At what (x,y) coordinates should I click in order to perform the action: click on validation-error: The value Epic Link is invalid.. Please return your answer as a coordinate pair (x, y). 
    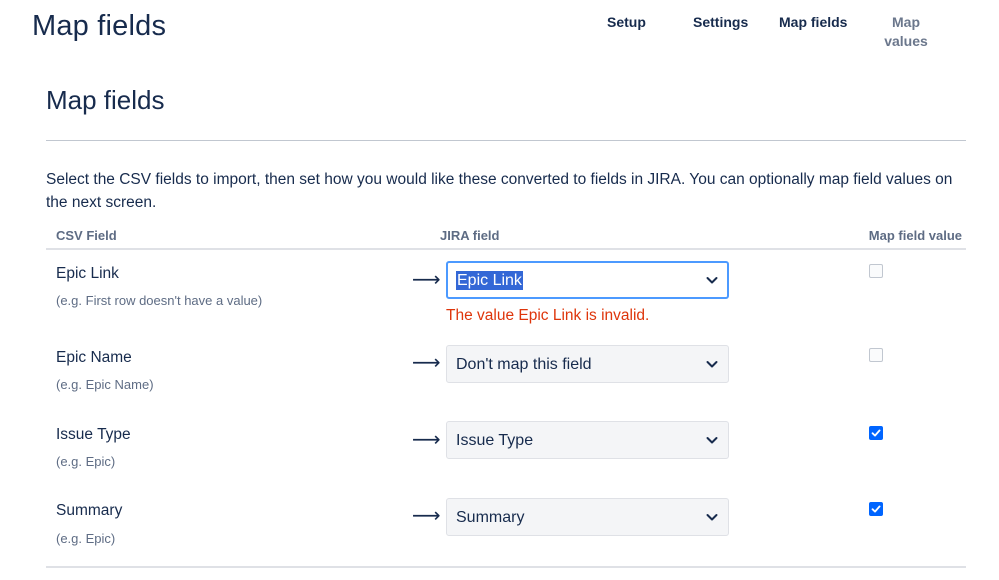
    Looking at the image, I should click on (548, 315).